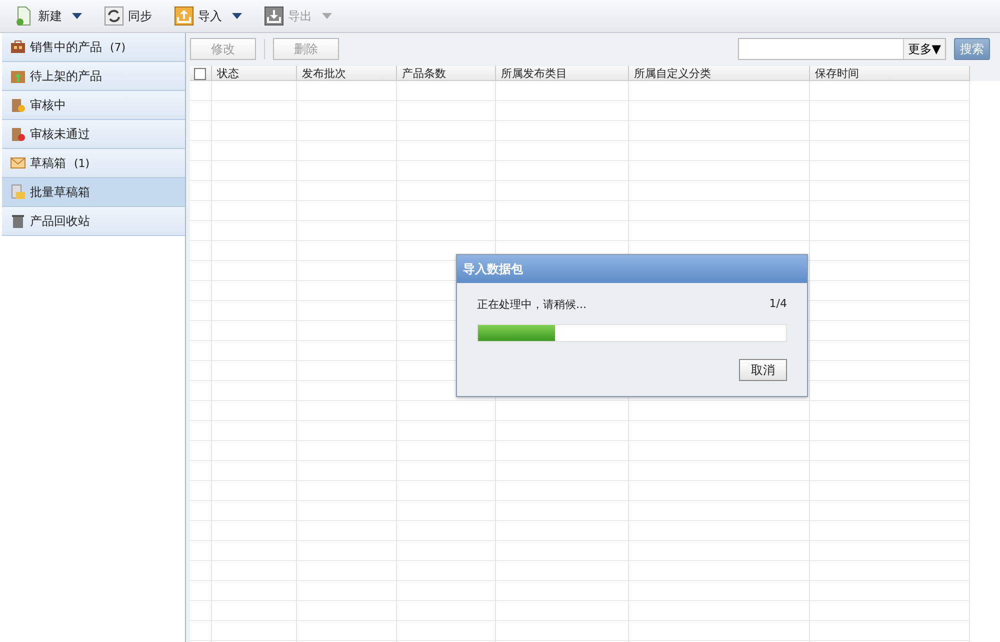  What do you see at coordinates (890, 73) in the screenshot?
I see `column-header: 保存时间` at bounding box center [890, 73].